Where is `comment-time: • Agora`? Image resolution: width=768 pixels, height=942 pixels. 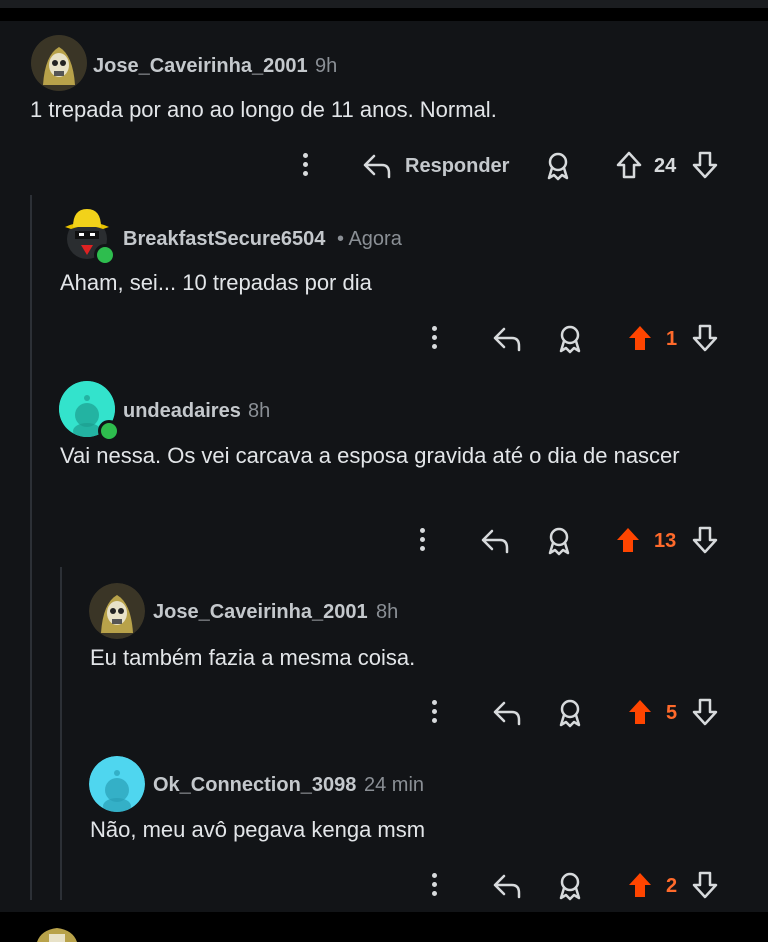 comment-time: • Agora is located at coordinates (369, 239).